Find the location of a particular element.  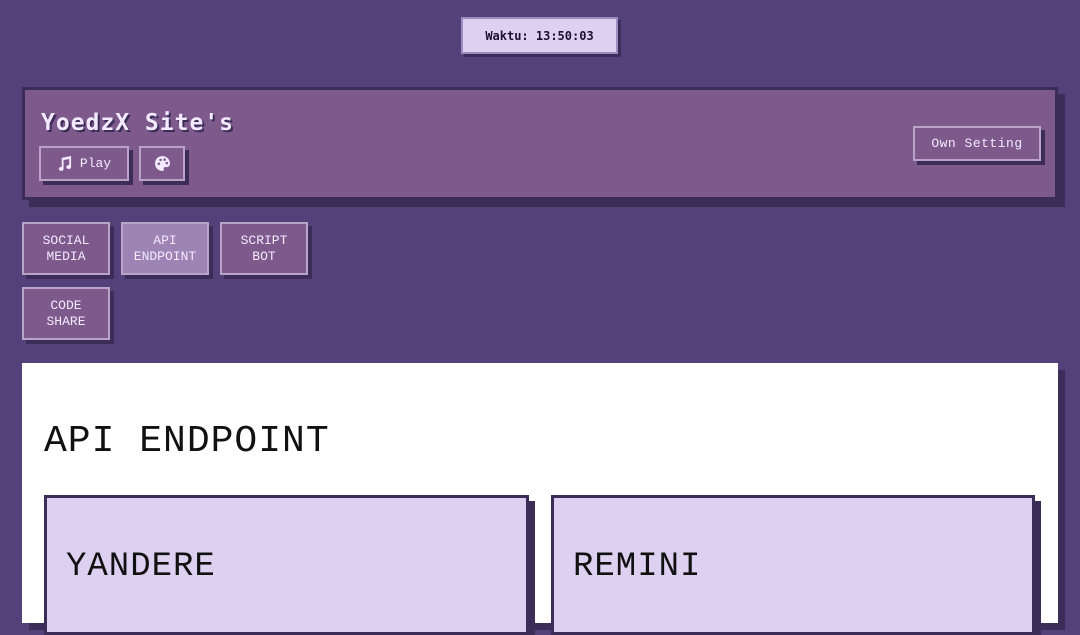

site-title: YoedzX Site's is located at coordinates (138, 123).